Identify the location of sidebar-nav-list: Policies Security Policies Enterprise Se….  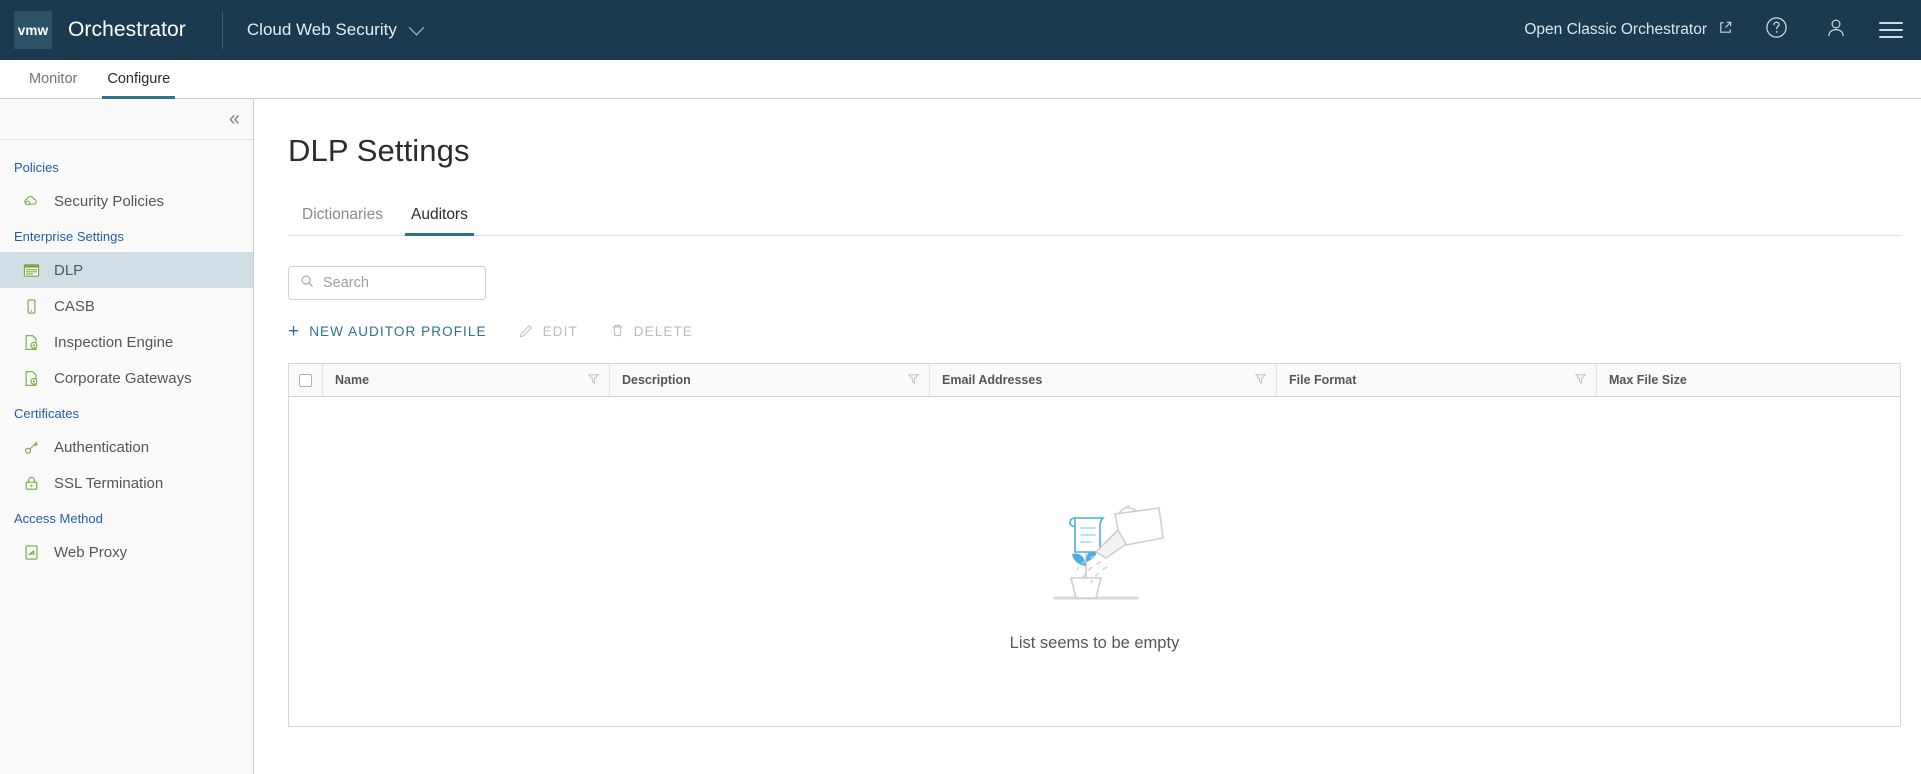
(126, 355).